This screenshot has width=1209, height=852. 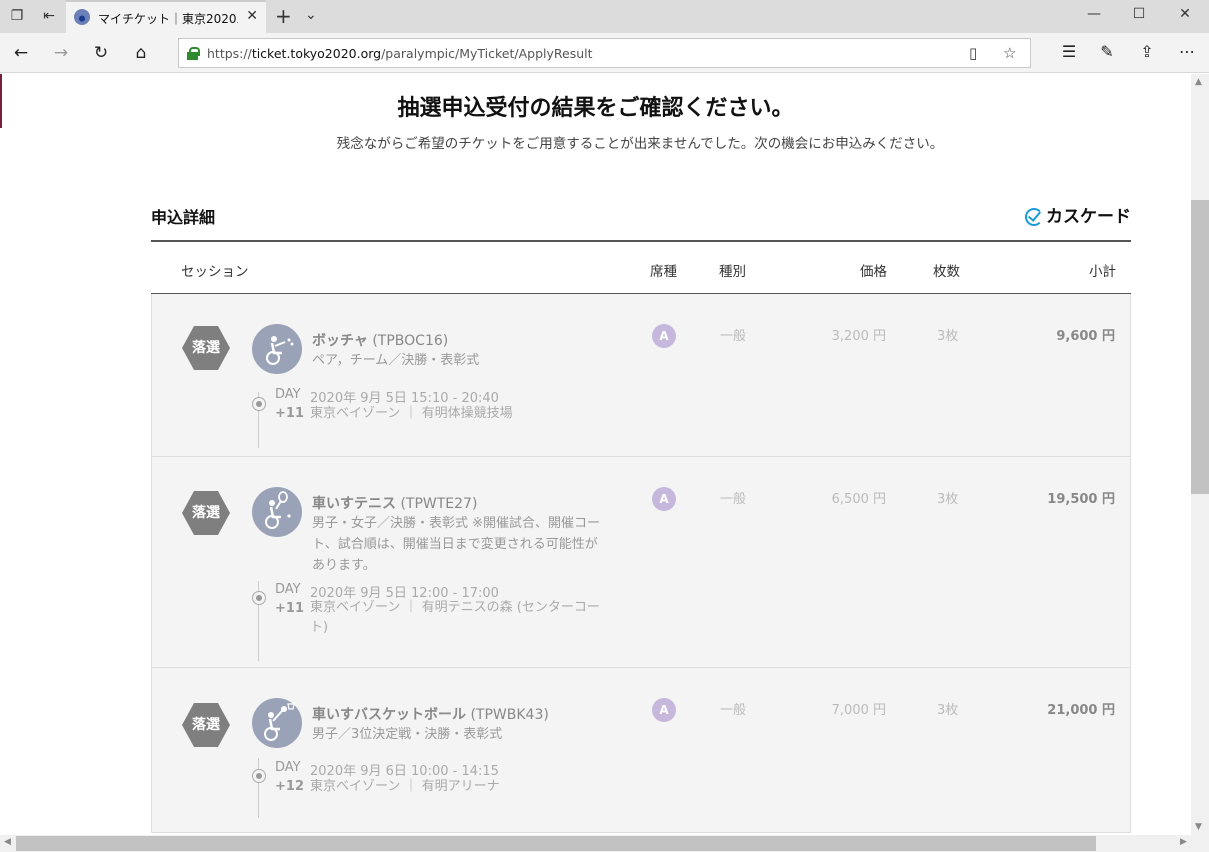 I want to click on scroll-left-arrow-icon: ◀, so click(x=7, y=842).